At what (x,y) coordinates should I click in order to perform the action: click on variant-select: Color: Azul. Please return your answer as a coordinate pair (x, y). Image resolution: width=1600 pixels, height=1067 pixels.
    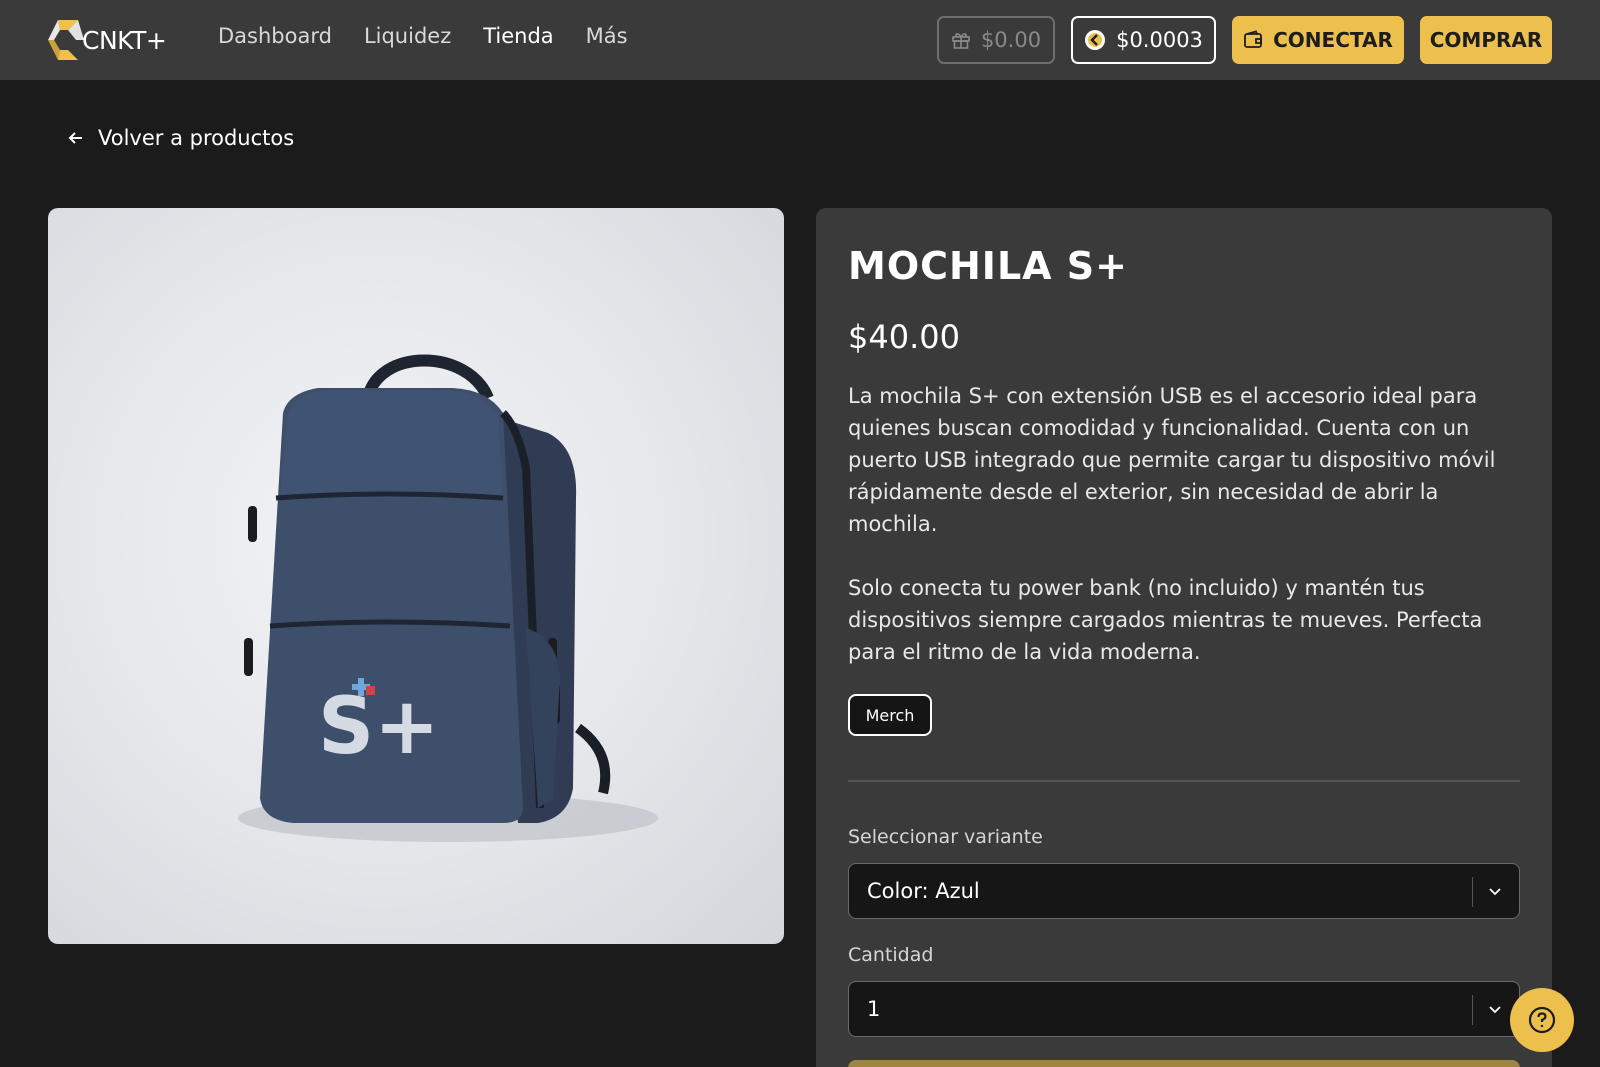
    Looking at the image, I should click on (1184, 891).